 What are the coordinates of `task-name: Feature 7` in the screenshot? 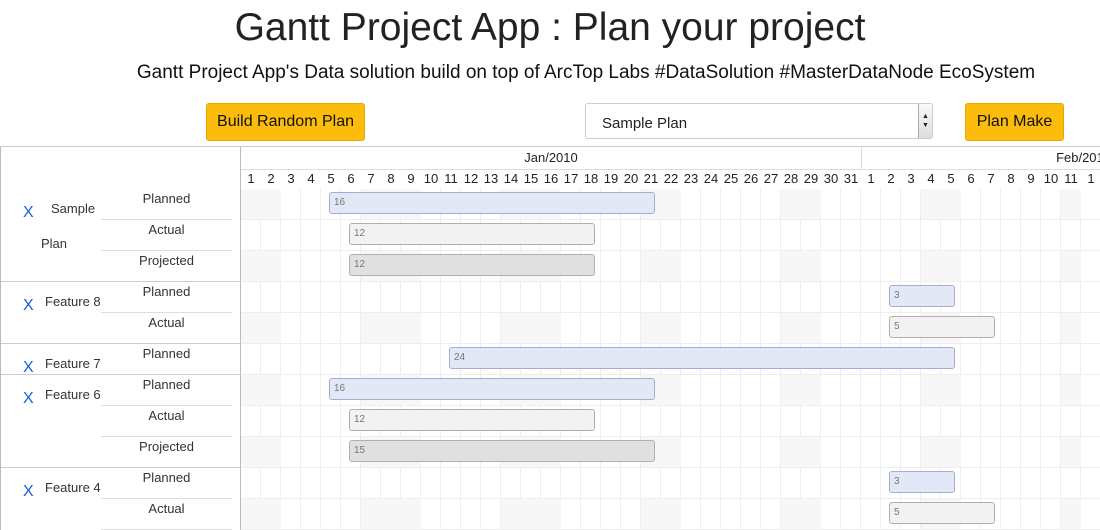 It's located at (73, 363).